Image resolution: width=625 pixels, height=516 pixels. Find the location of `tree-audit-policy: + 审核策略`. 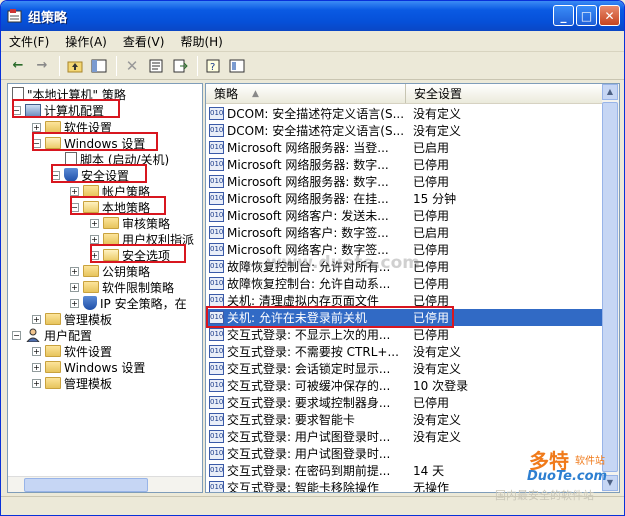

tree-audit-policy: + 审核策略 is located at coordinates (130, 223).